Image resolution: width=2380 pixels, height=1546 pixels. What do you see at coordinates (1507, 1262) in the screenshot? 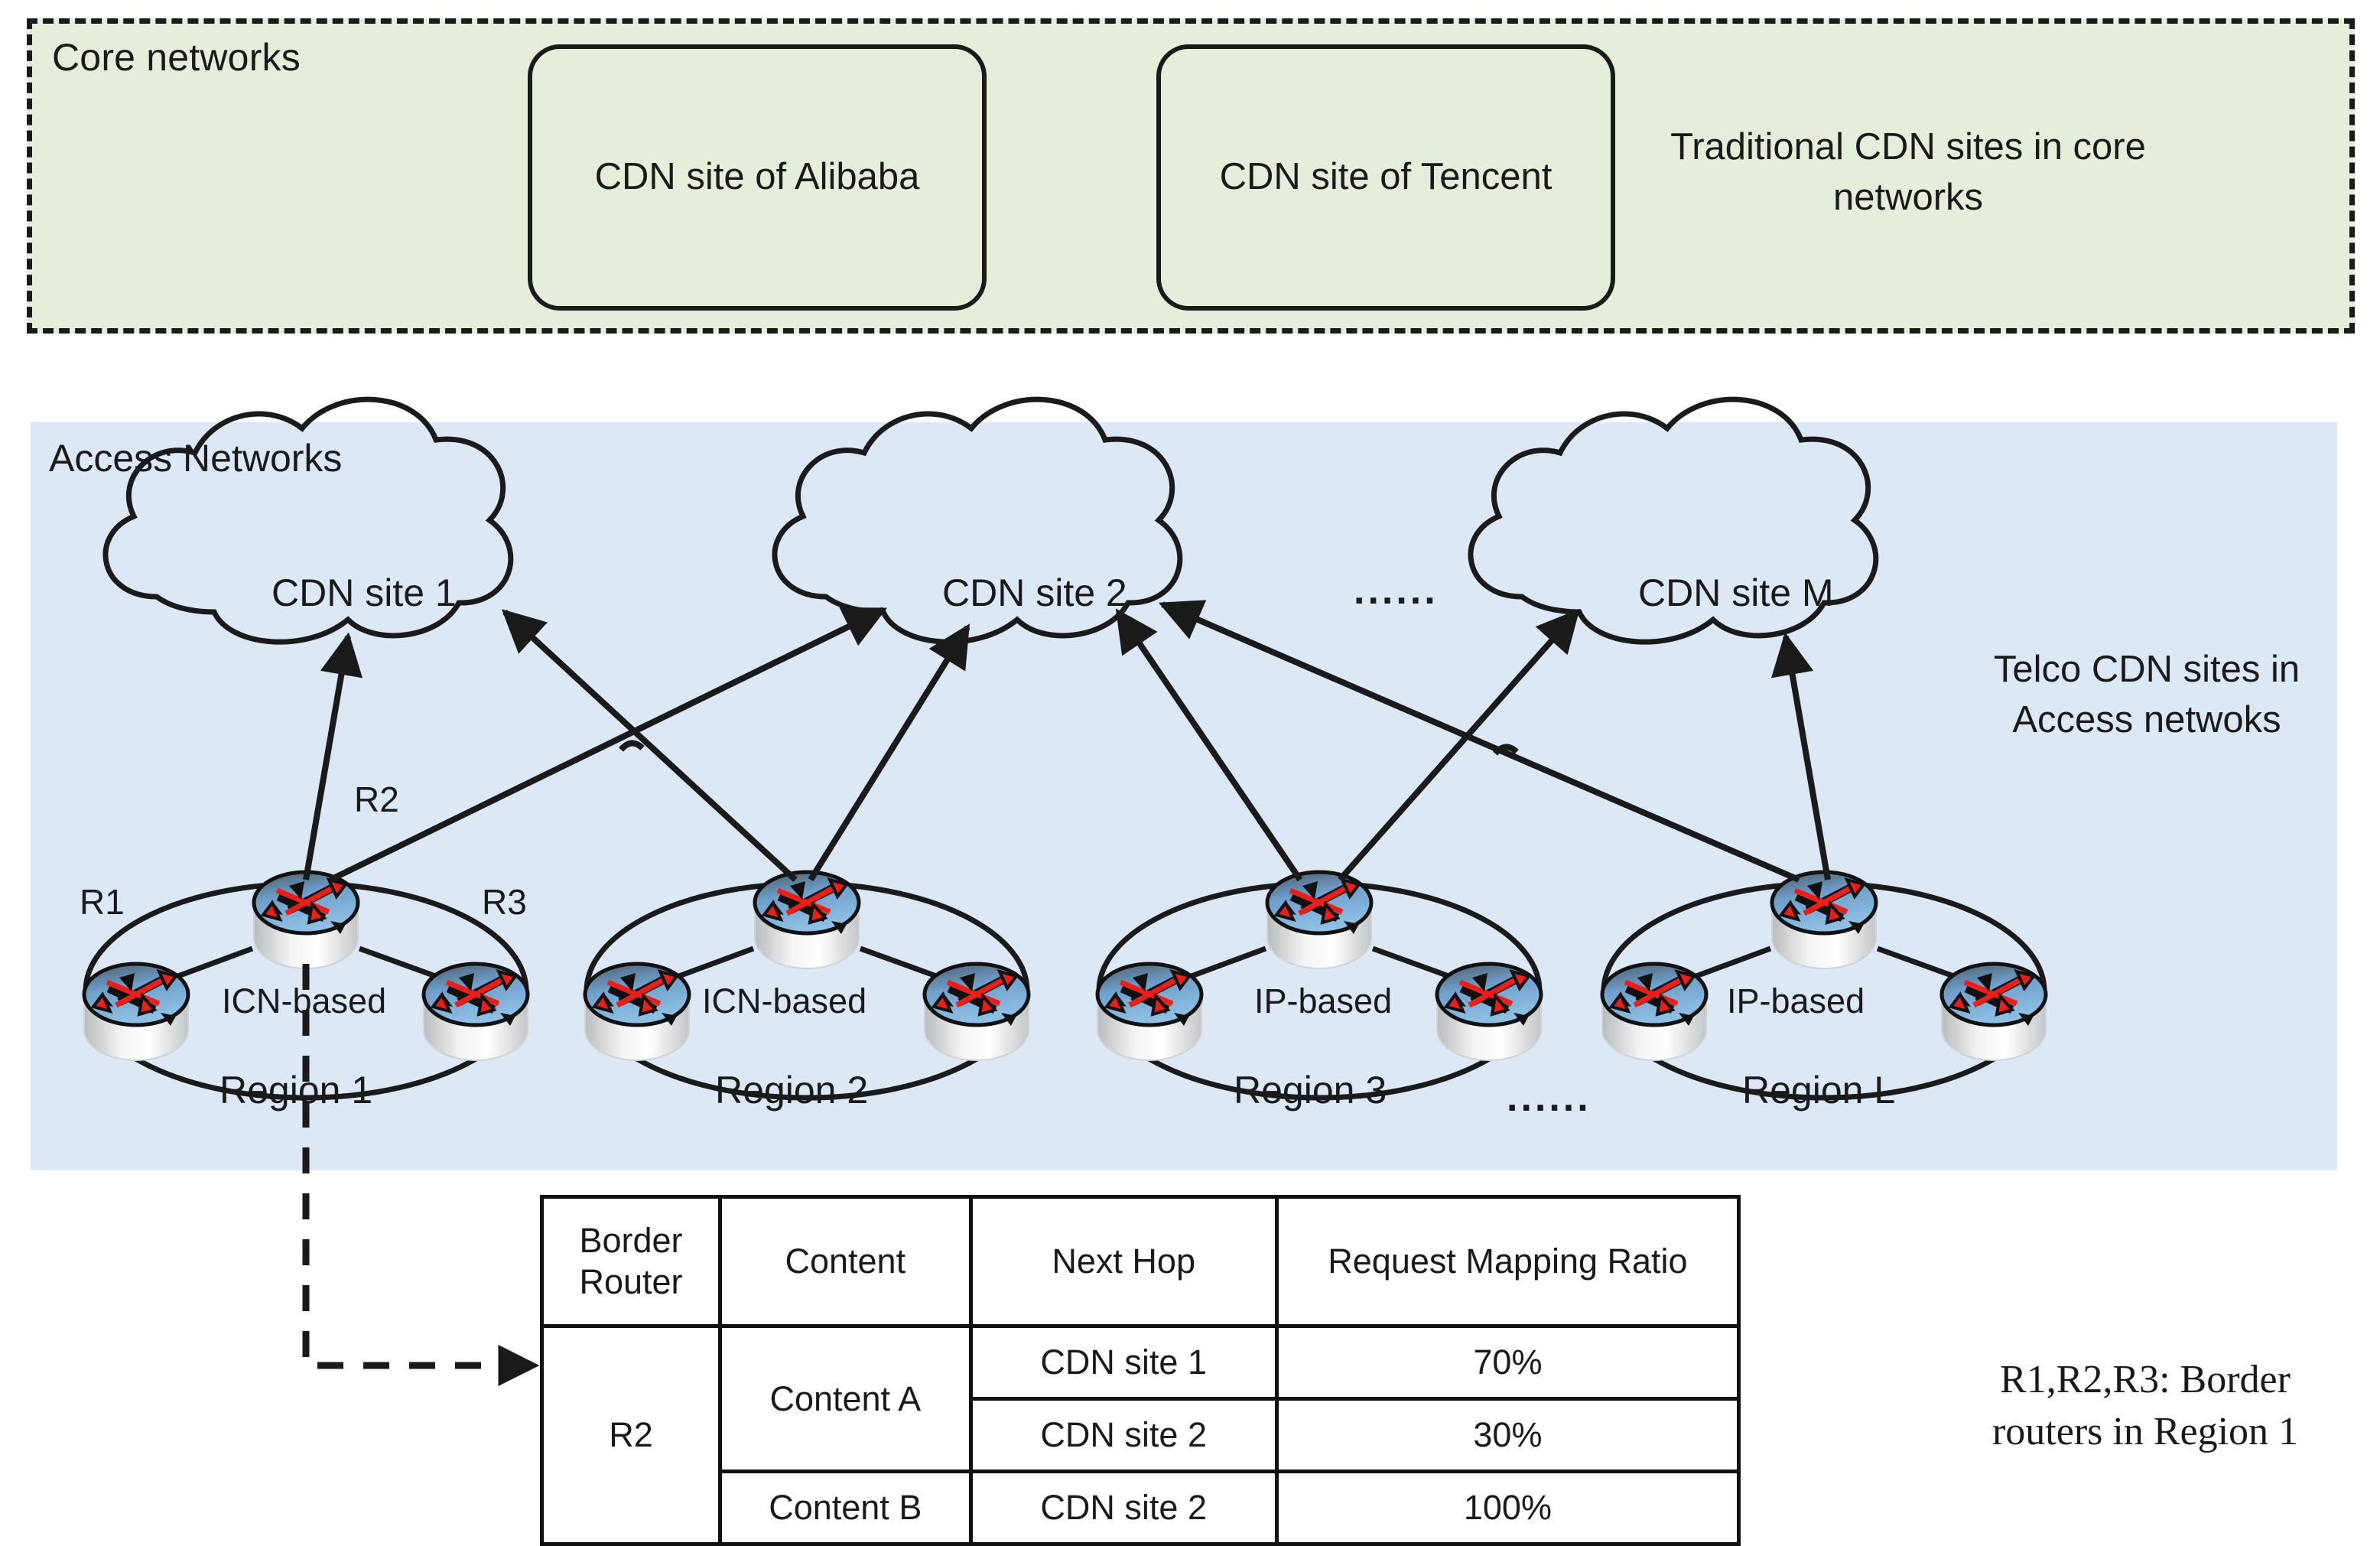
I see `header-request-mapping-ratio: Request Mapping Ratio` at bounding box center [1507, 1262].